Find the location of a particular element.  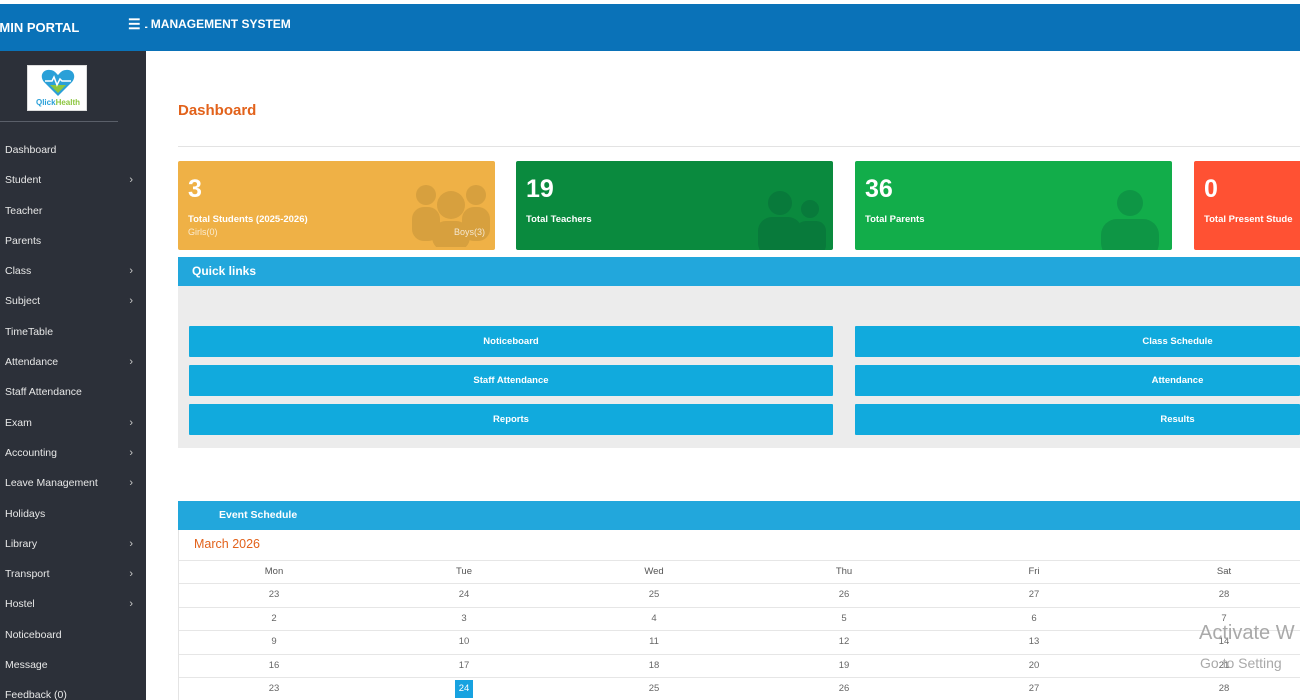

sidebar-item-transport: Transport › is located at coordinates (73, 579).